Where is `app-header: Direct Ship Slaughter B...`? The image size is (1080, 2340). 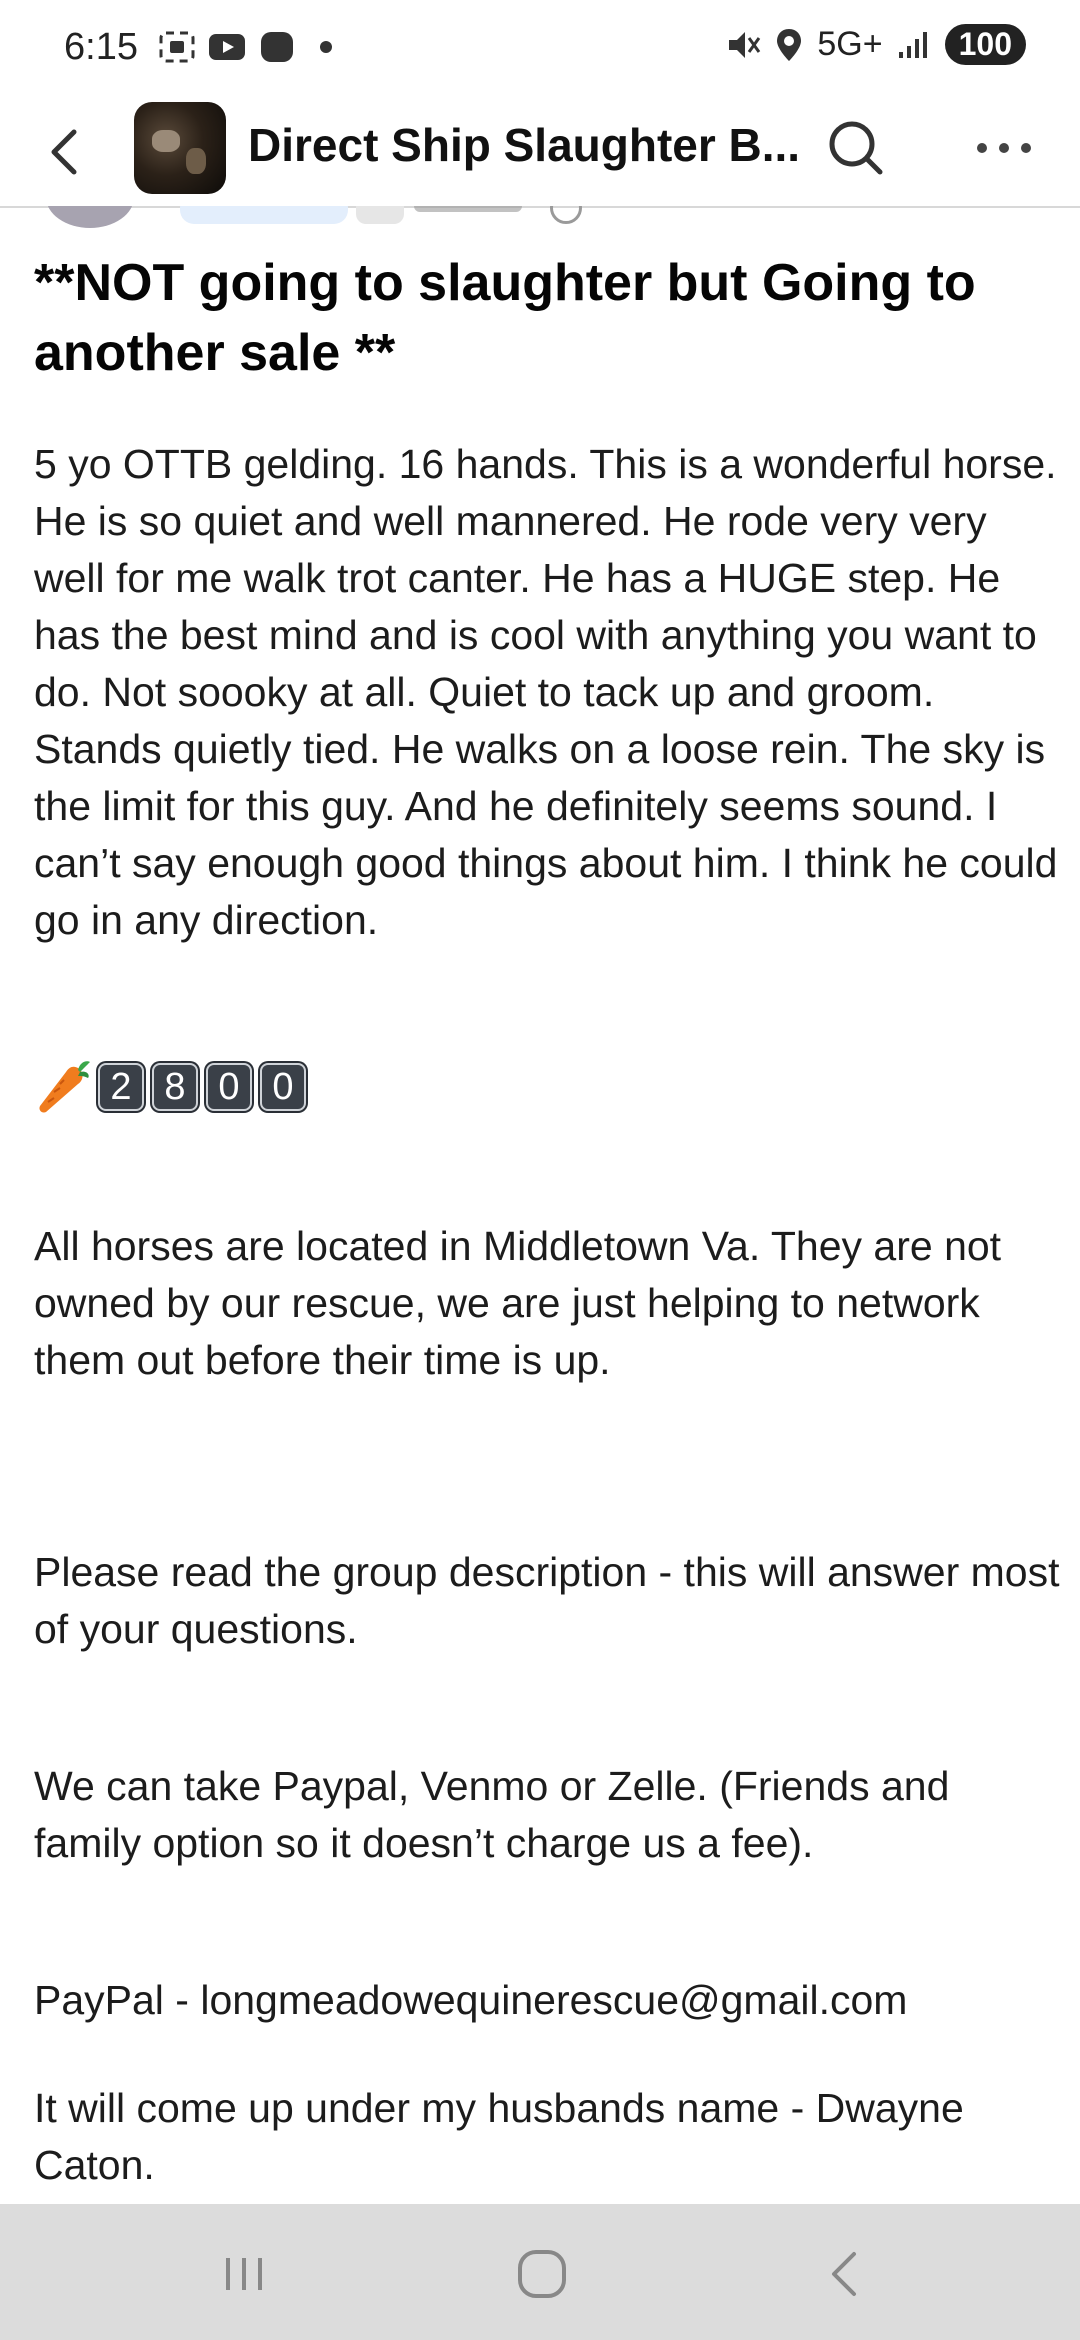 app-header: Direct Ship Slaughter B... is located at coordinates (540, 154).